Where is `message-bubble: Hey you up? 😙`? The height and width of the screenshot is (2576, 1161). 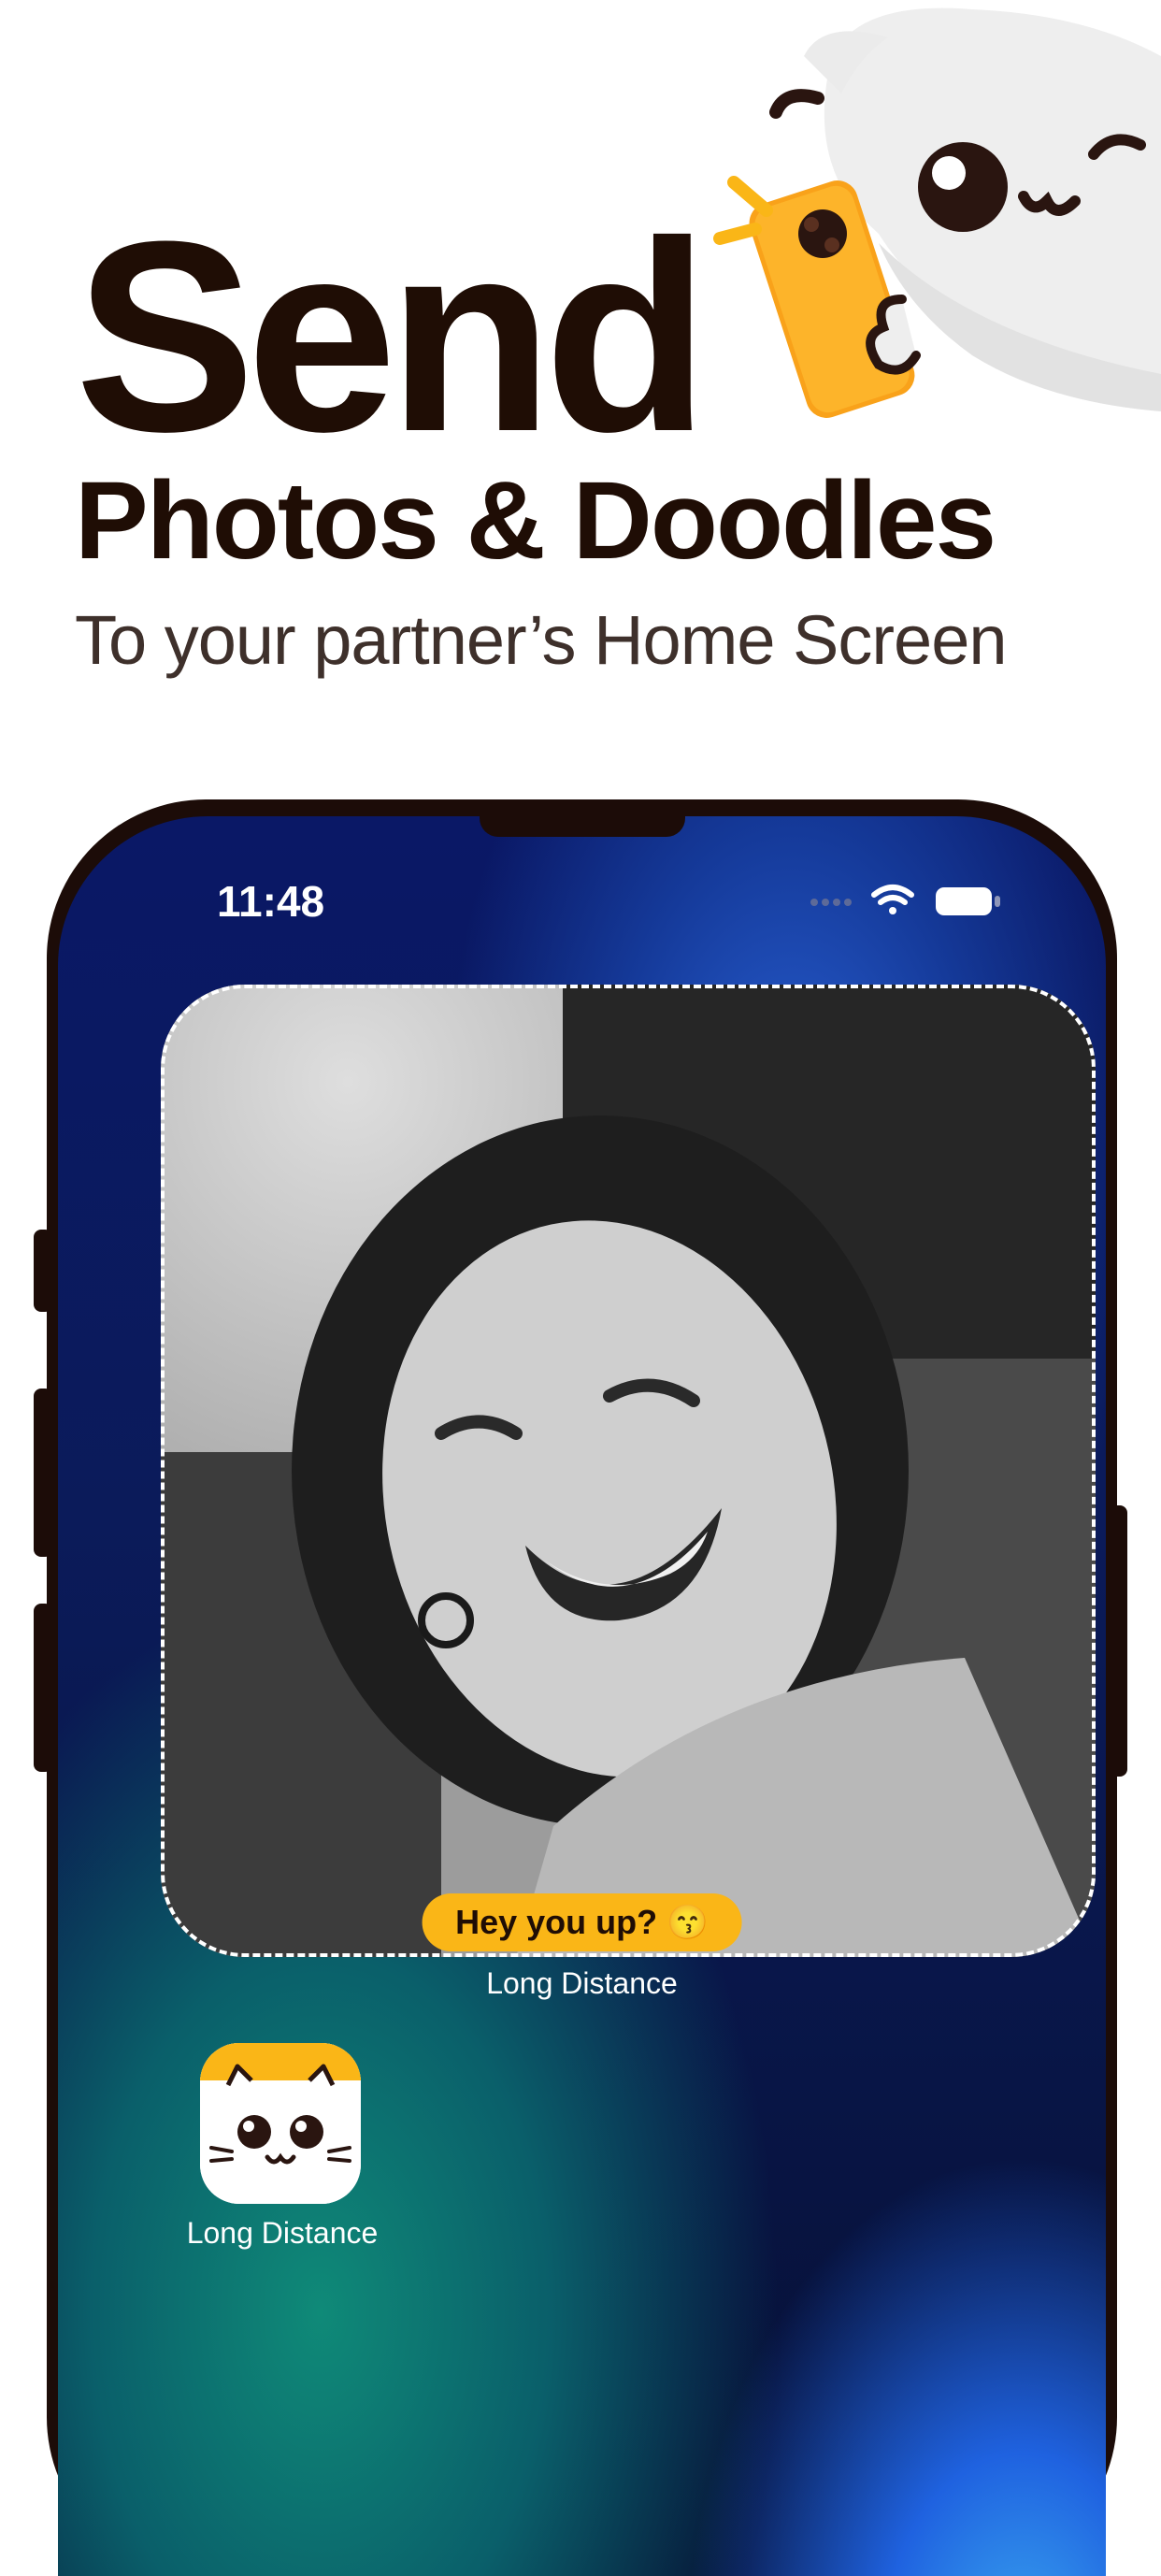 message-bubble: Hey you up? 😙 is located at coordinates (582, 1922).